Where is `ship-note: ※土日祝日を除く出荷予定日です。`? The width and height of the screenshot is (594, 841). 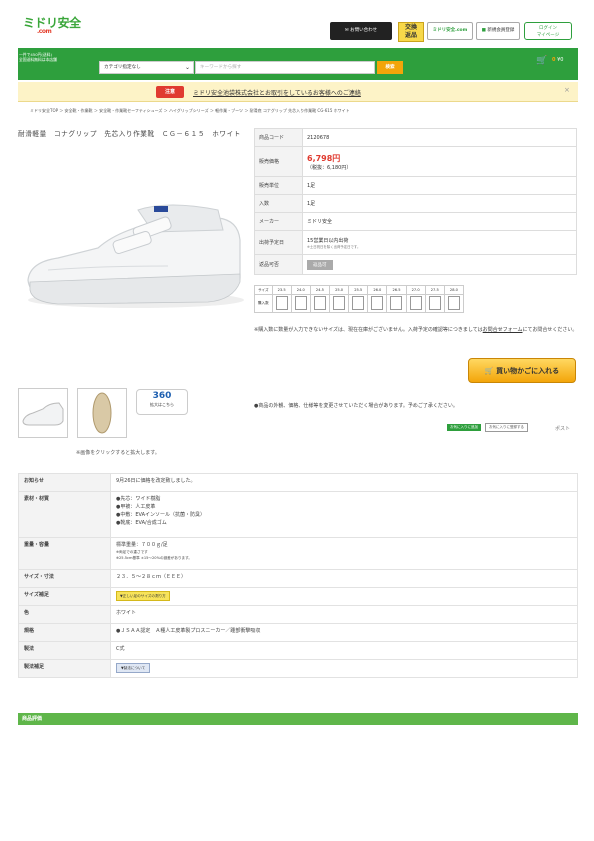 ship-note: ※土日祝日を除く出荷予定日です。 is located at coordinates (334, 246).